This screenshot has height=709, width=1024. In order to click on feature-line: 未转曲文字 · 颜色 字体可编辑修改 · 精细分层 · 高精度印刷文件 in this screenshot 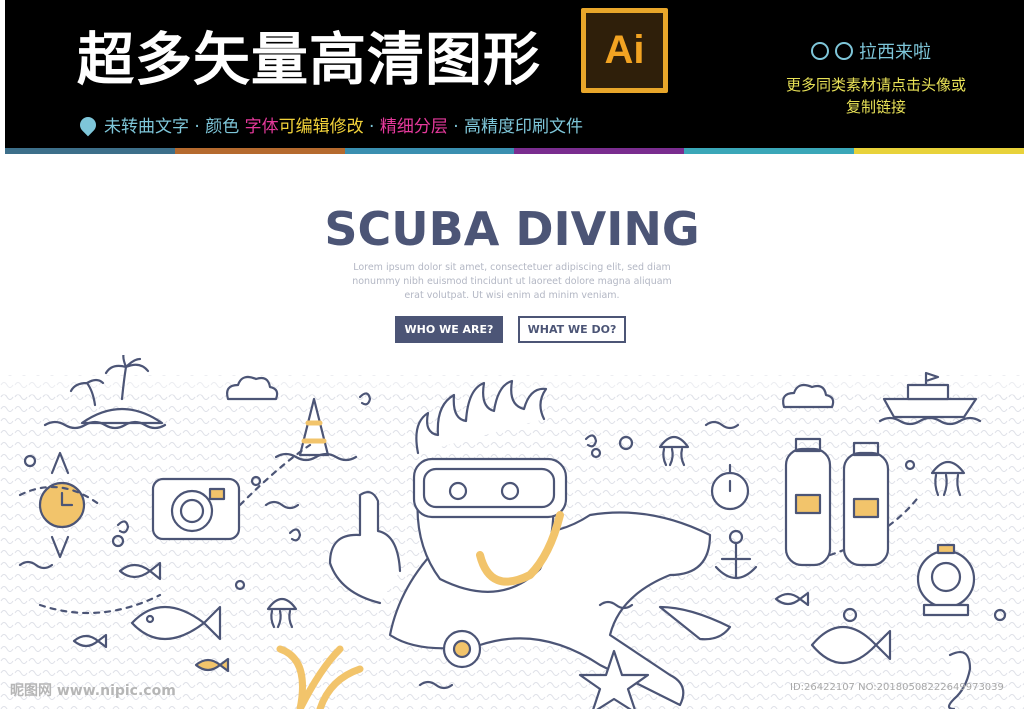, I will do `click(329, 124)`.